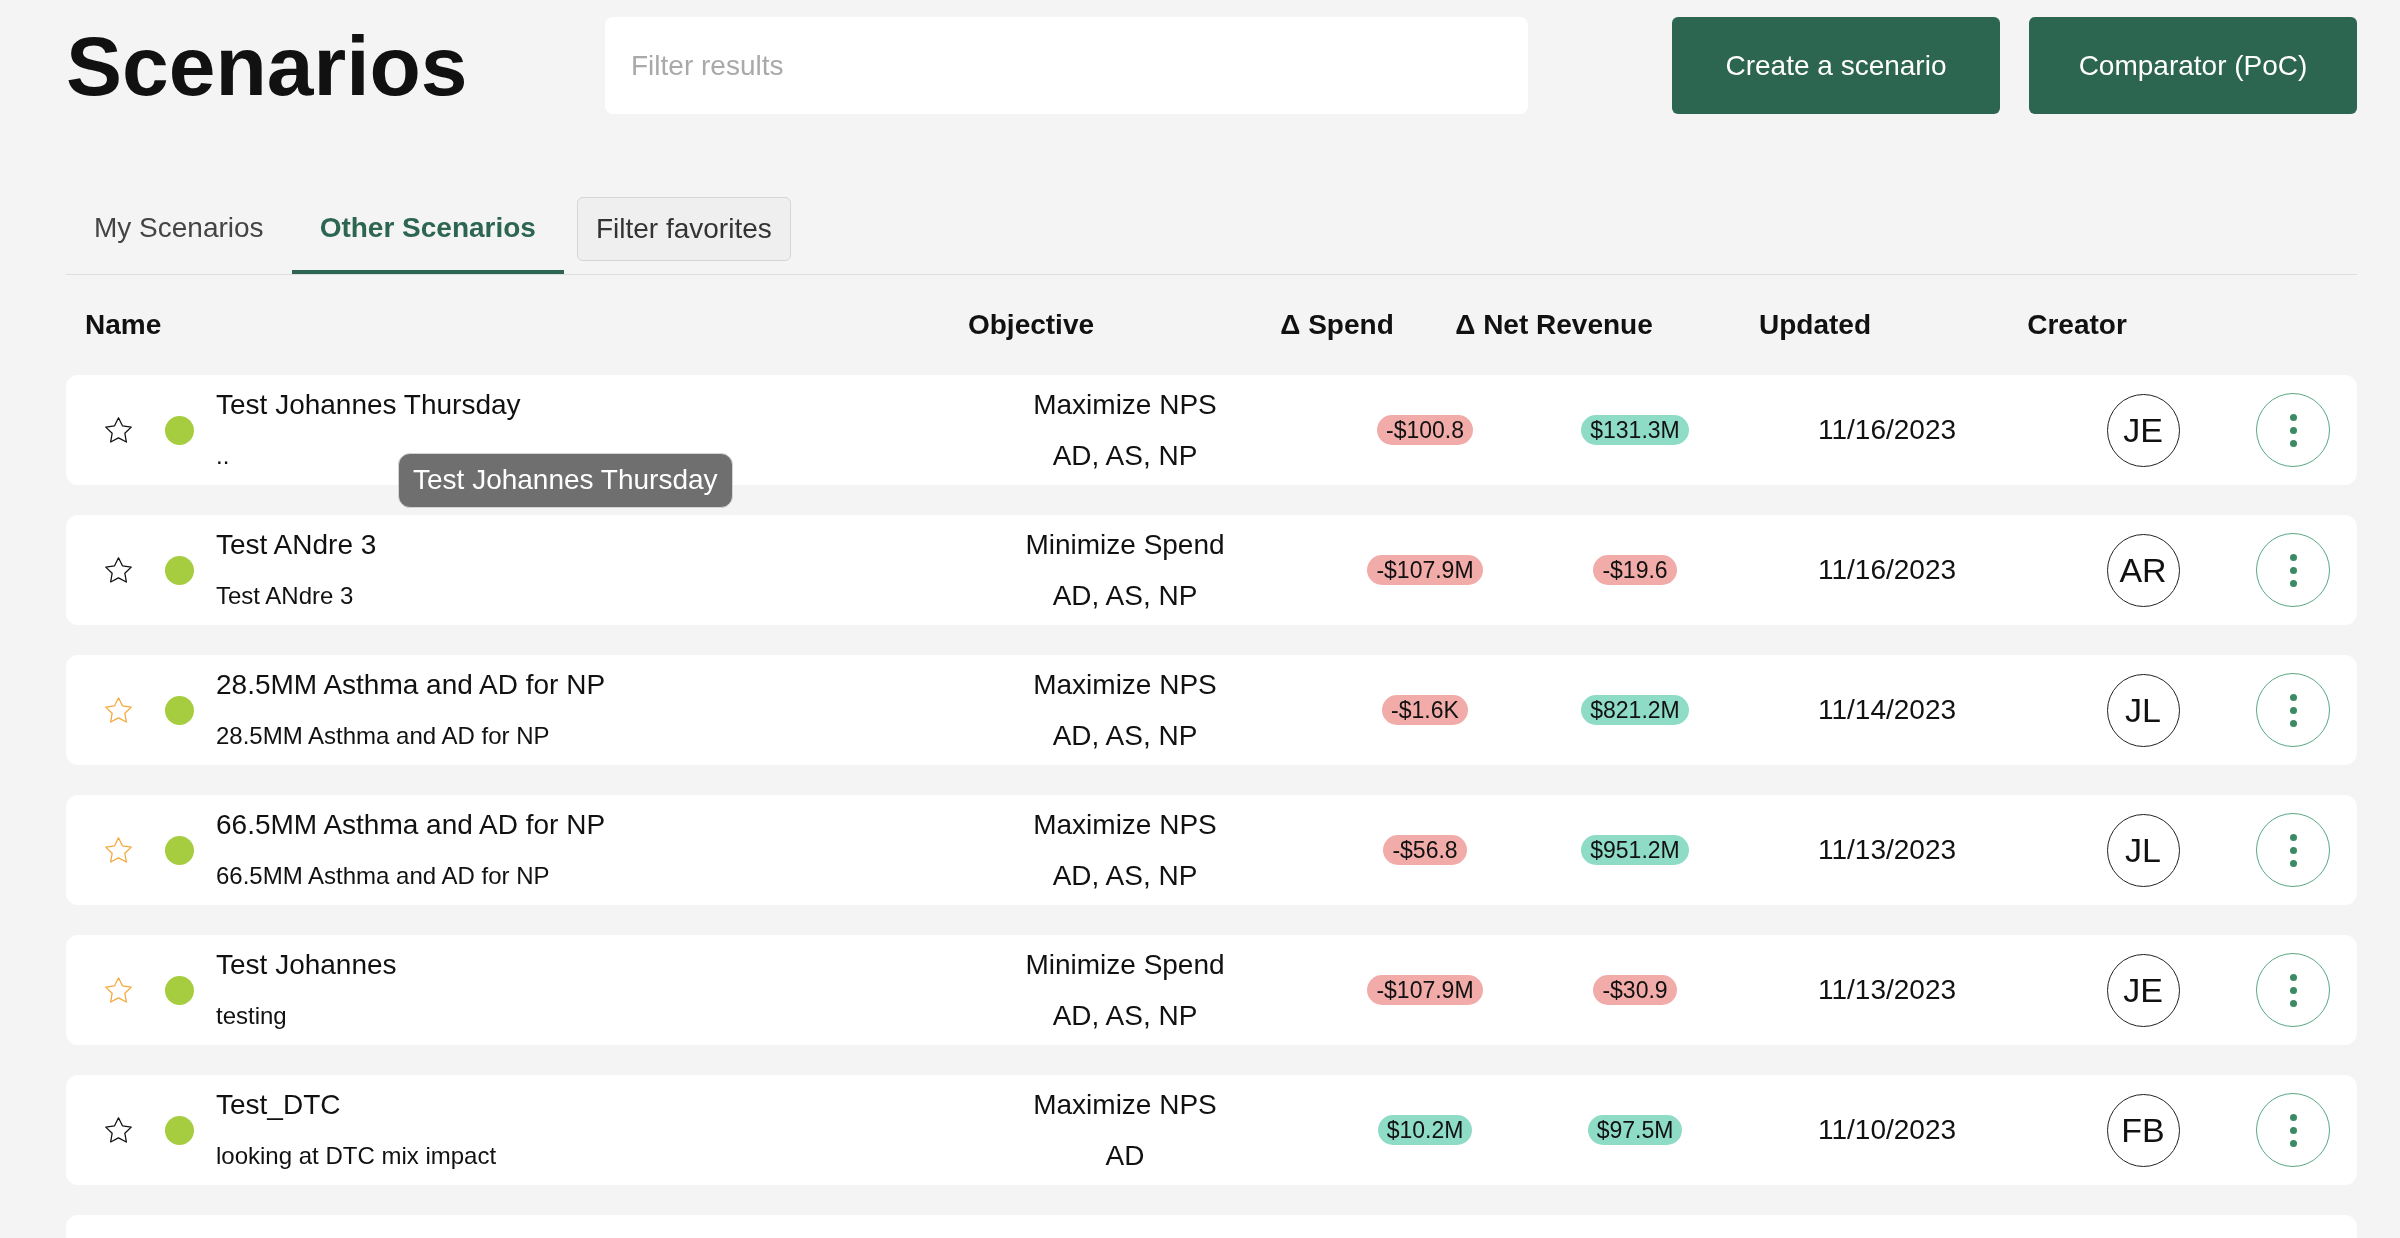  Describe the element at coordinates (251, 1015) in the screenshot. I see `scenario-description: testing` at that location.